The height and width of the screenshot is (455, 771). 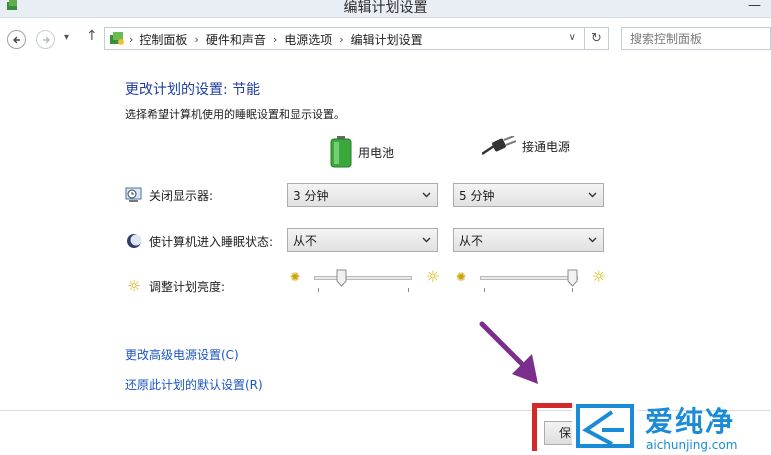 I want to click on navigation-bar: ▾ ↑ › 控制面板 › 硬件和声音 › 电源选项 › 编辑计划设置 ∨ ↻, so click(x=385, y=39).